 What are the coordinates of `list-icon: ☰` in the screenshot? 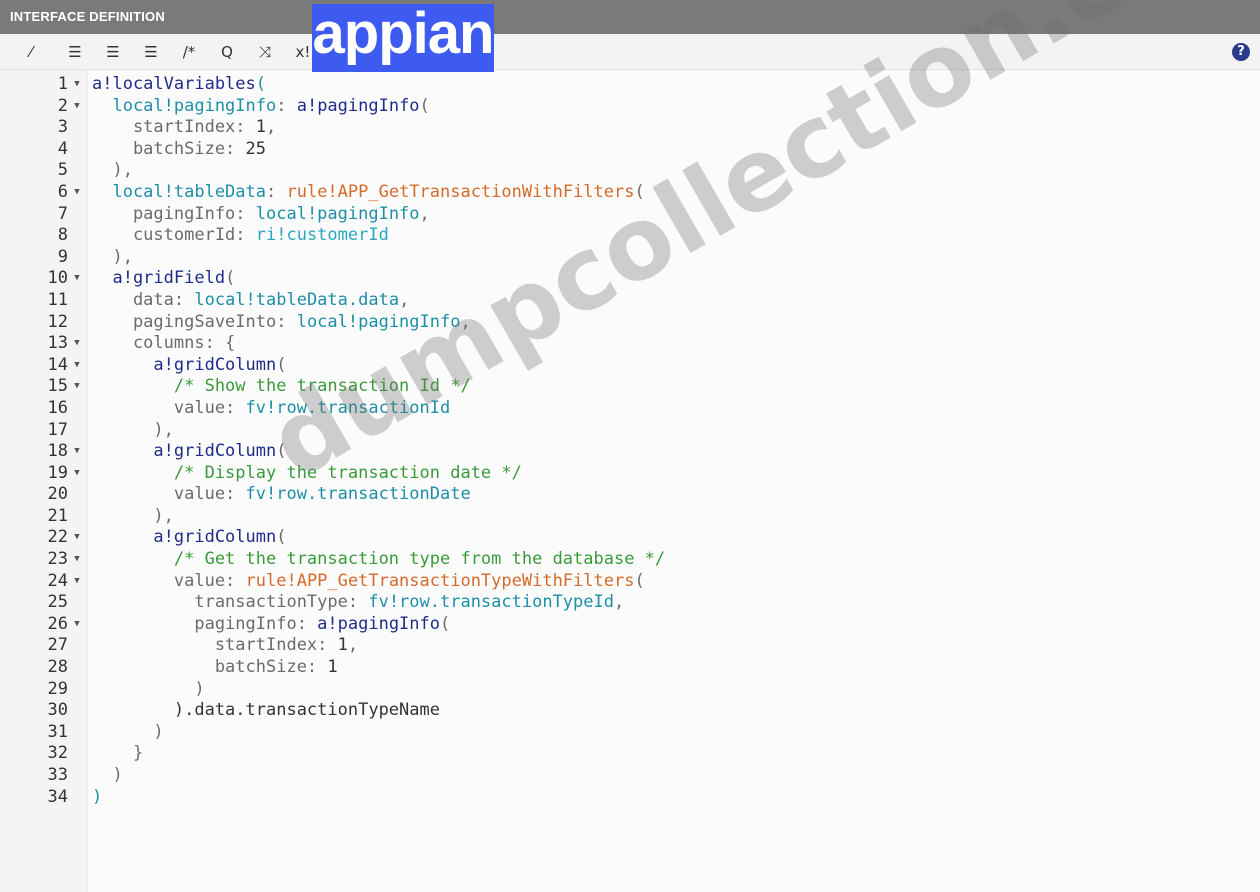 It's located at (151, 52).